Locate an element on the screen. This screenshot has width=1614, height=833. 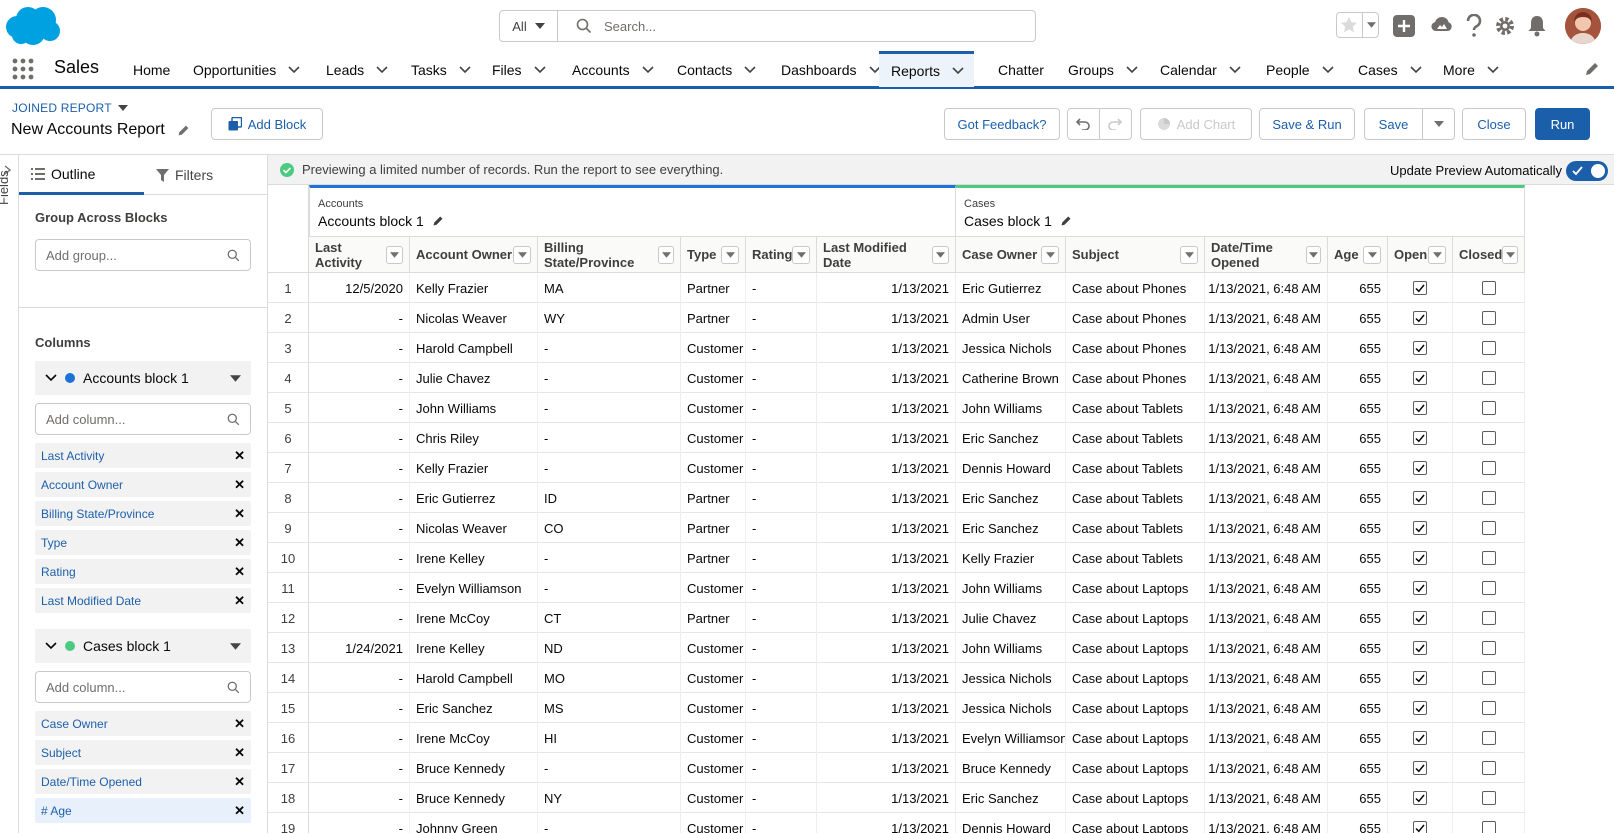
tab-filters: Filters is located at coordinates (184, 175).